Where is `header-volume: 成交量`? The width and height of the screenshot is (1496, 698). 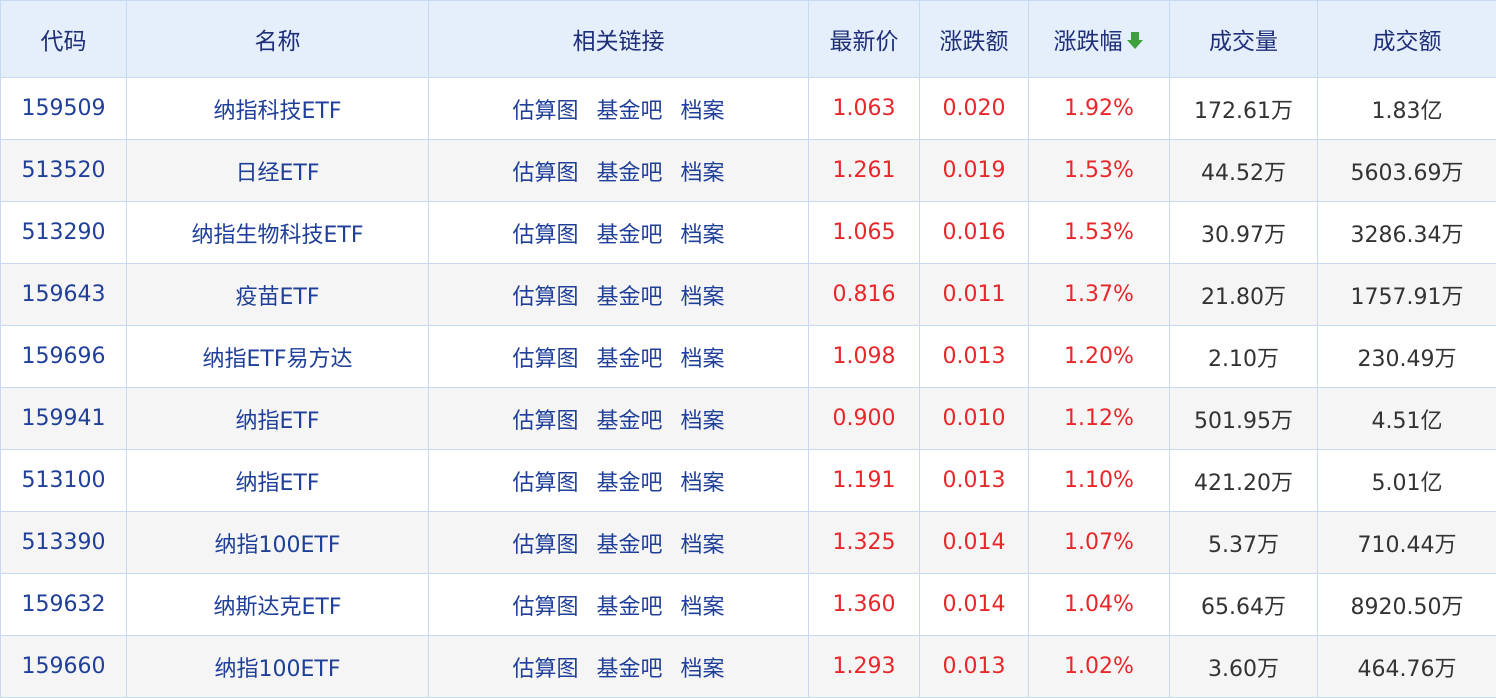 header-volume: 成交量 is located at coordinates (1244, 39).